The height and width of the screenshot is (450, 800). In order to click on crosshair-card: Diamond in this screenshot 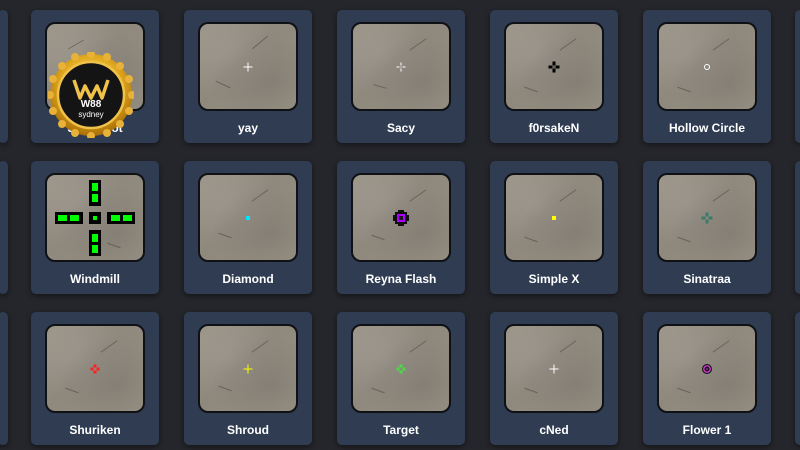, I will do `click(248, 227)`.